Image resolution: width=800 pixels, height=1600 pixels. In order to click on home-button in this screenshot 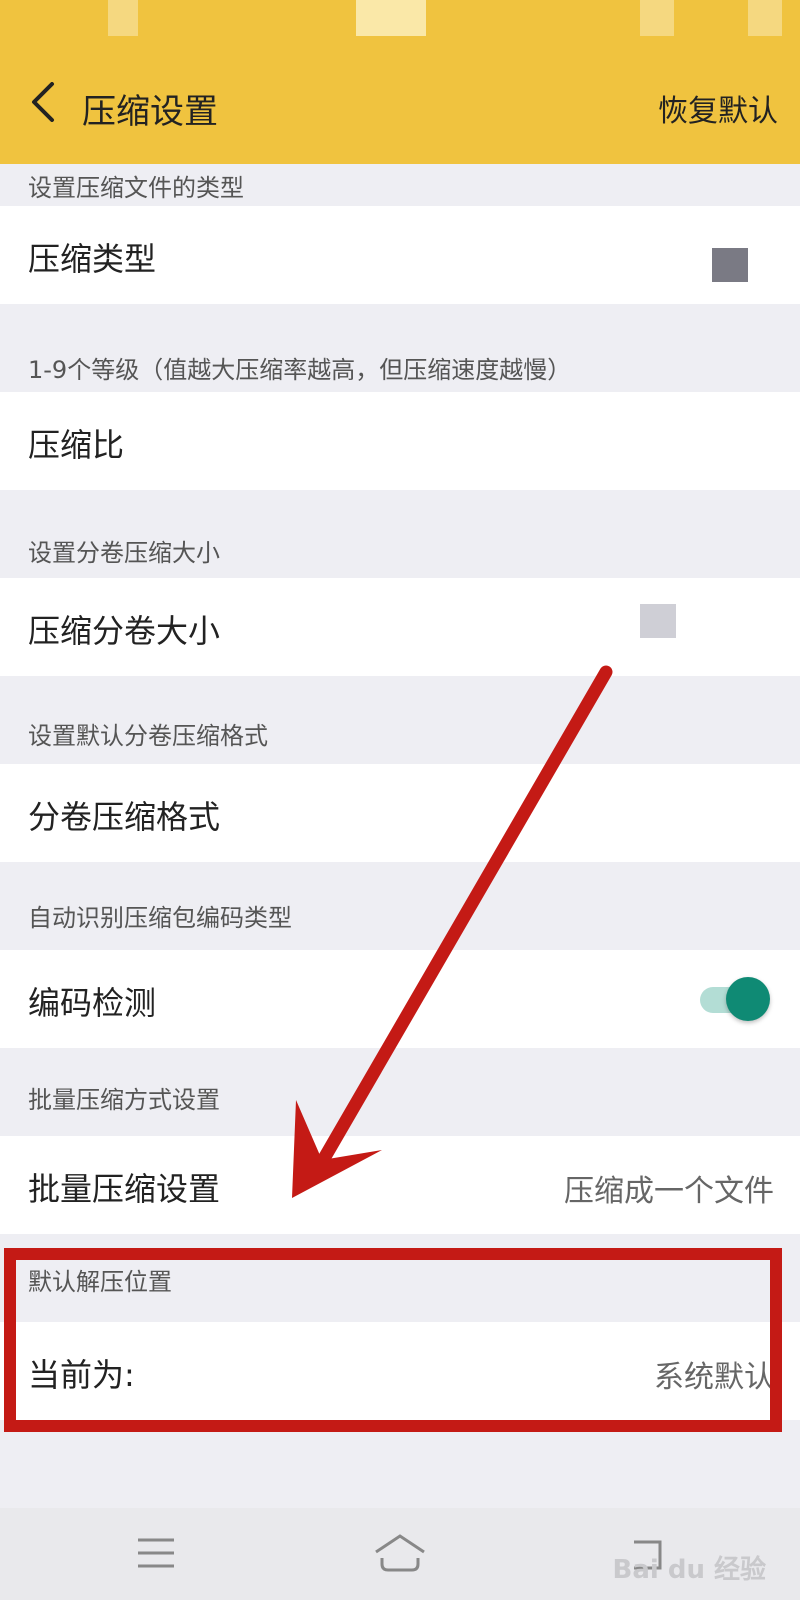, I will do `click(400, 1553)`.